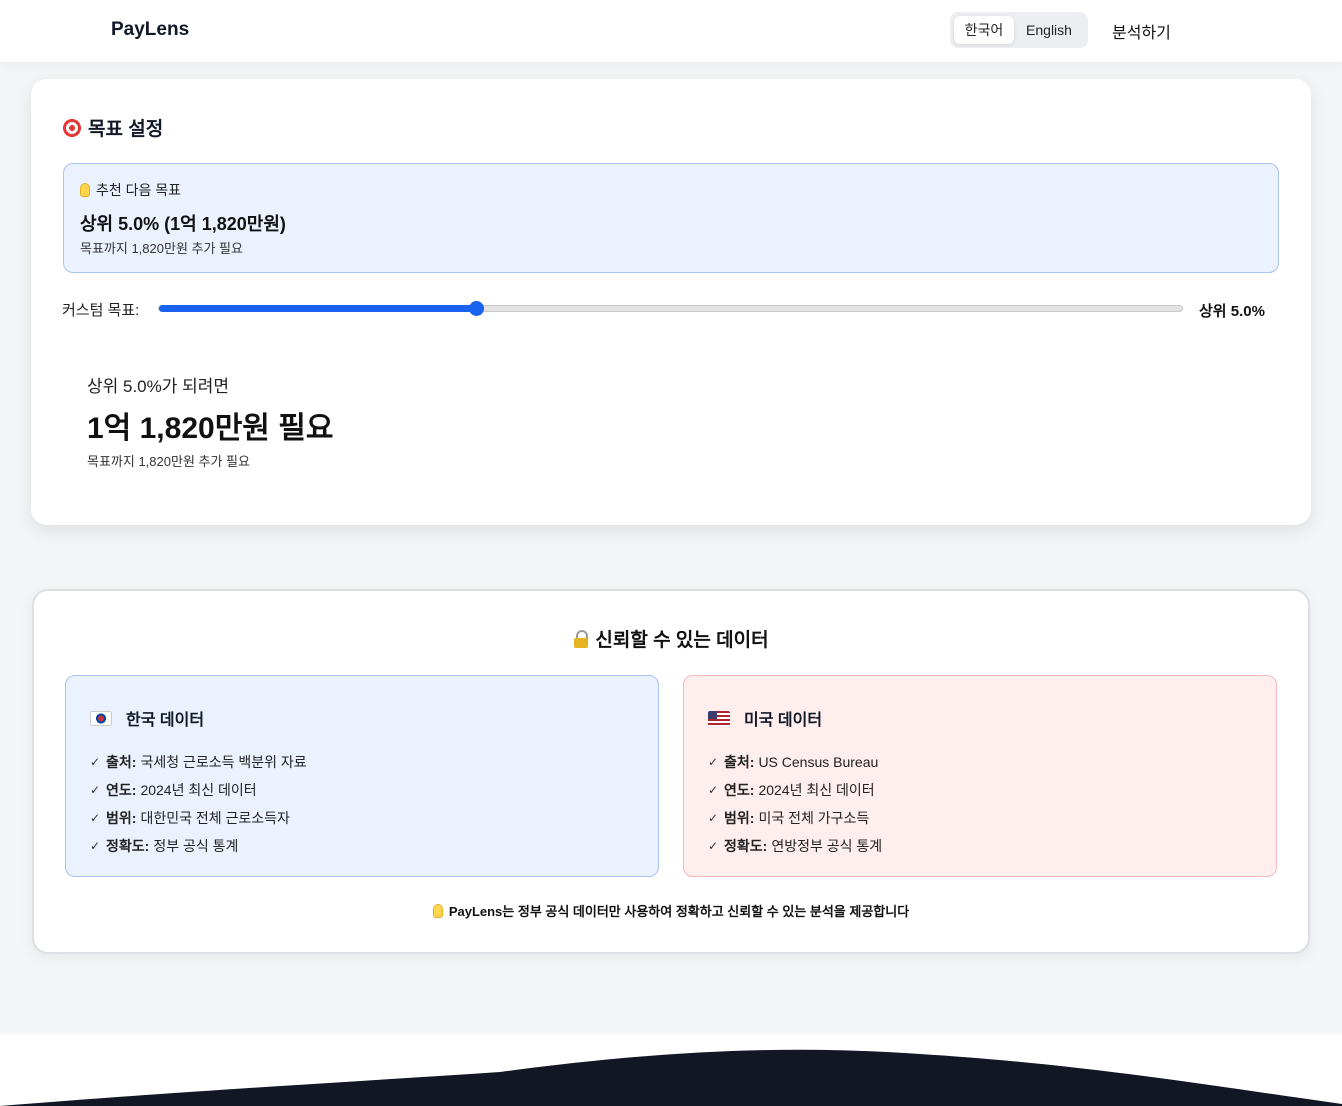  Describe the element at coordinates (1232, 311) in the screenshot. I see `custom-goal-value: 상위 5.0%` at that location.